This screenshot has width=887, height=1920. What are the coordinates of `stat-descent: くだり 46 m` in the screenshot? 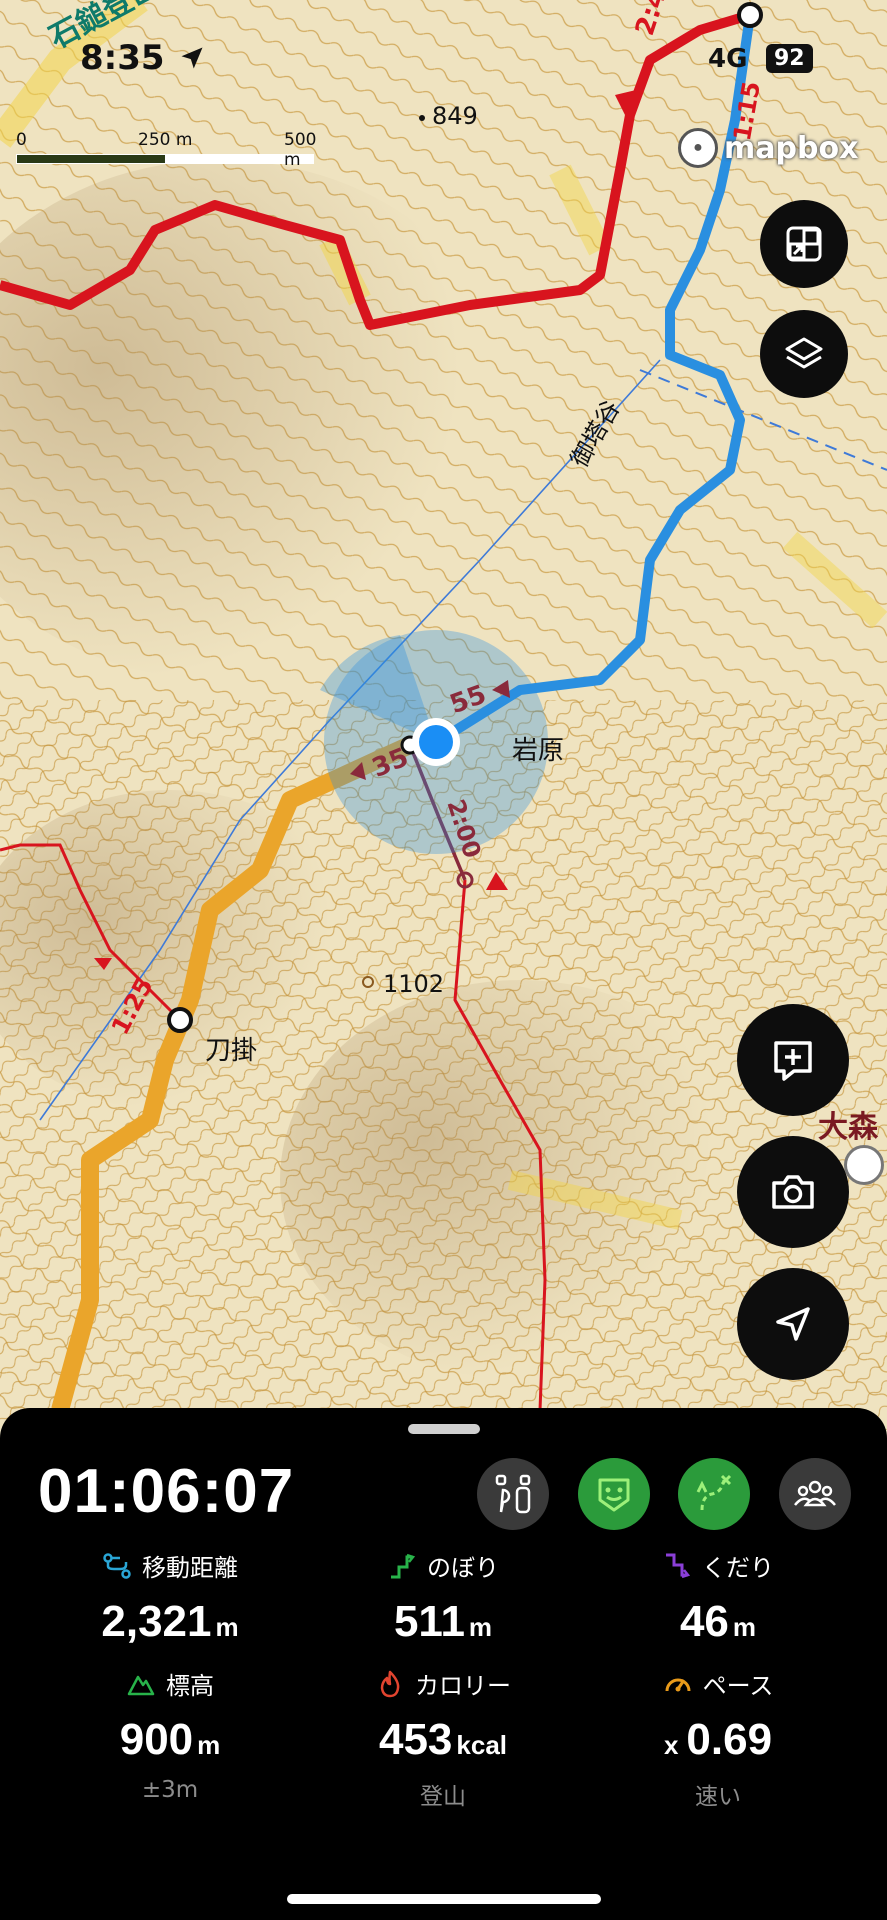 It's located at (718, 1597).